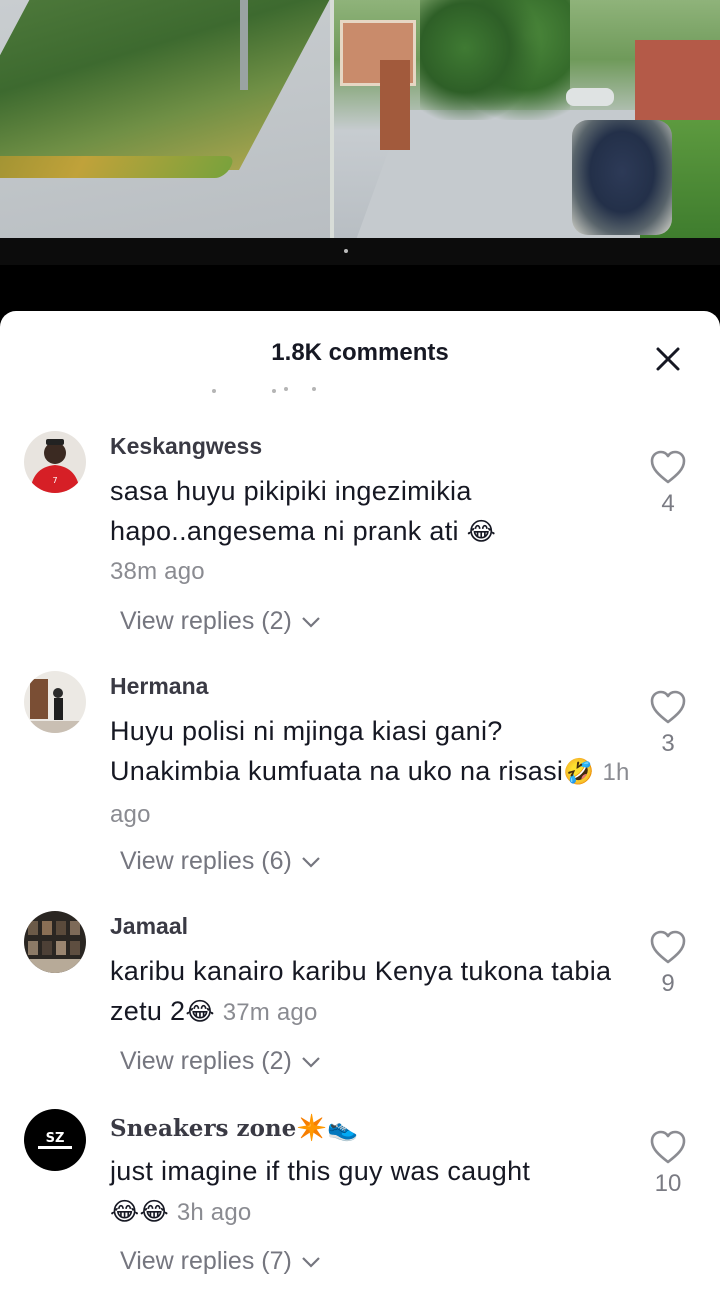 This screenshot has width=720, height=1299. I want to click on like-count: 10, so click(668, 1183).